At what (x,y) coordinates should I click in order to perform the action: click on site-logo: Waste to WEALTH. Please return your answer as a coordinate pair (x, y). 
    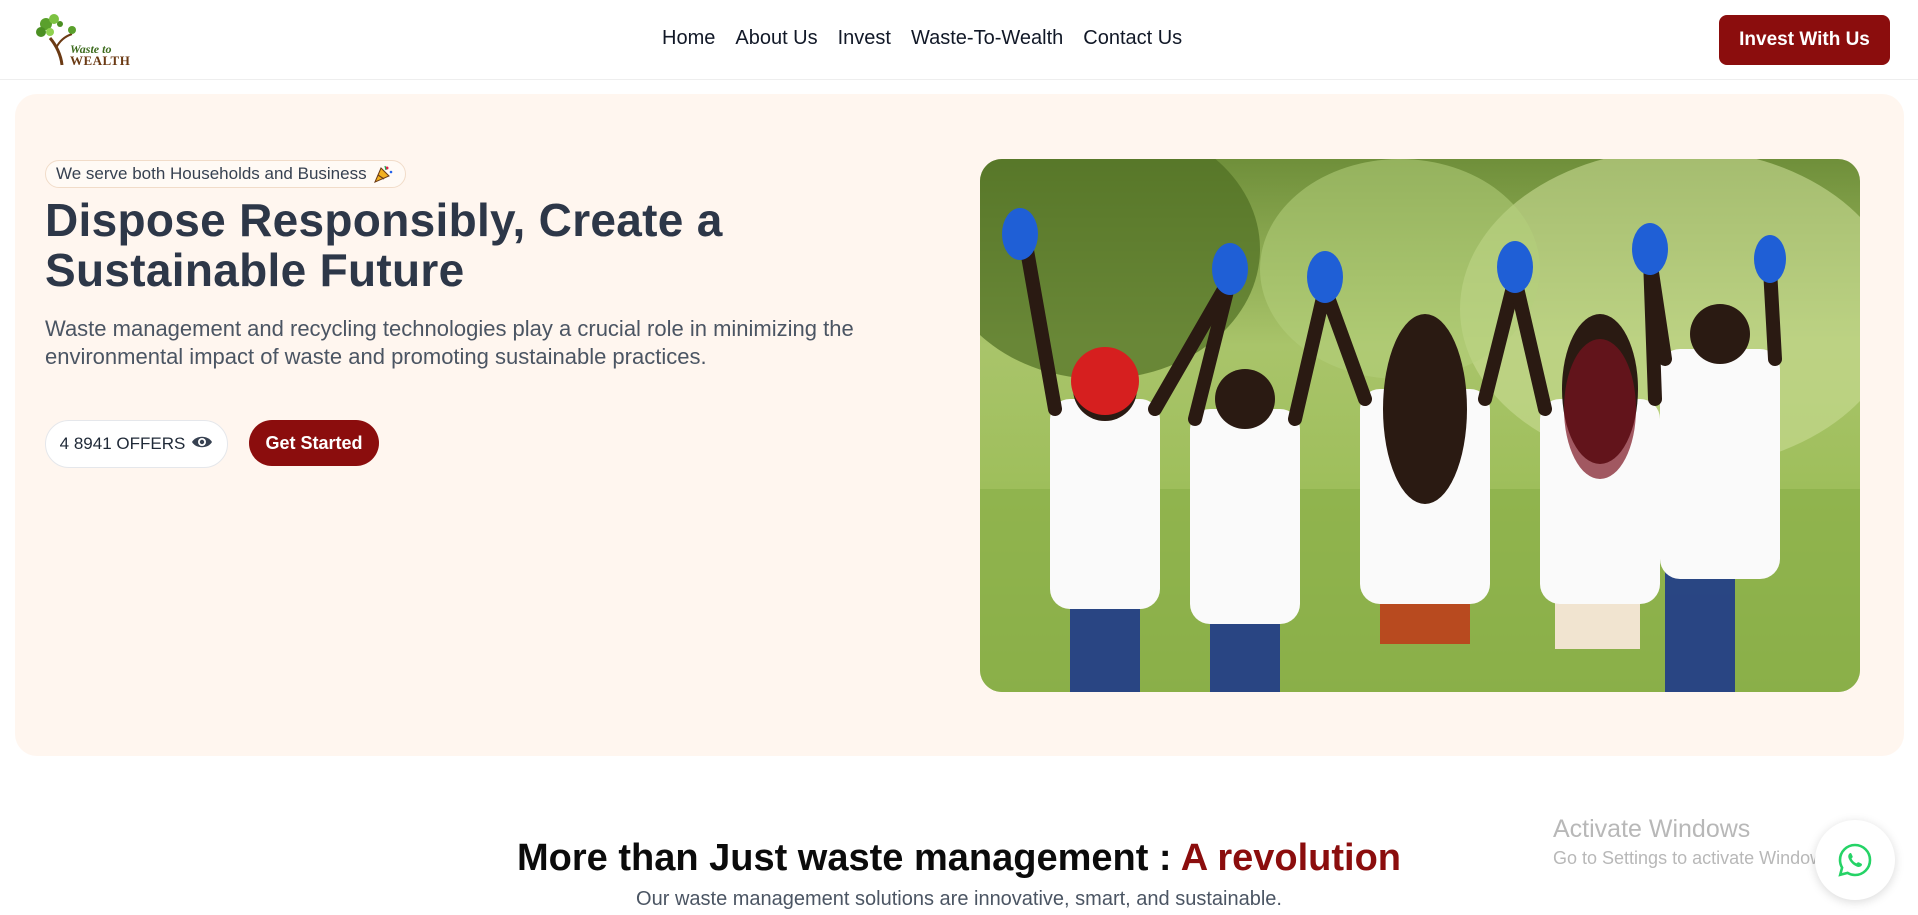
    Looking at the image, I should click on (82, 40).